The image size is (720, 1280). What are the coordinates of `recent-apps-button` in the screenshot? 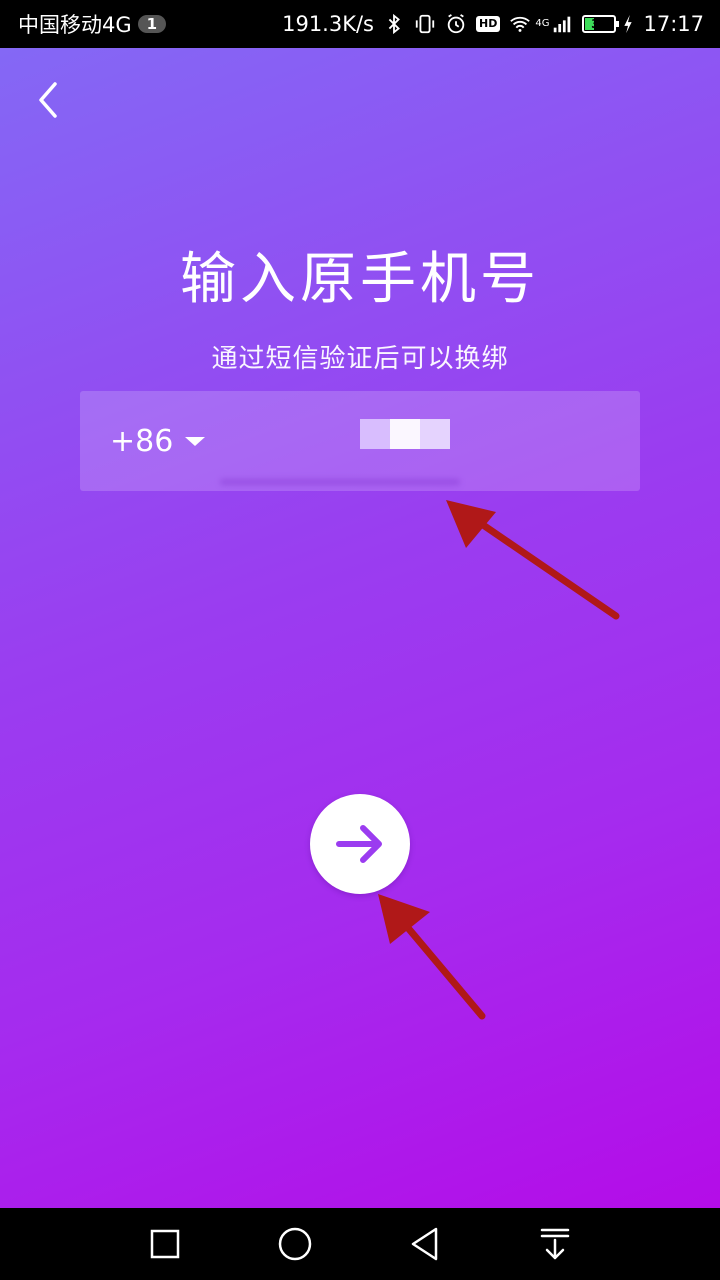 It's located at (165, 1244).